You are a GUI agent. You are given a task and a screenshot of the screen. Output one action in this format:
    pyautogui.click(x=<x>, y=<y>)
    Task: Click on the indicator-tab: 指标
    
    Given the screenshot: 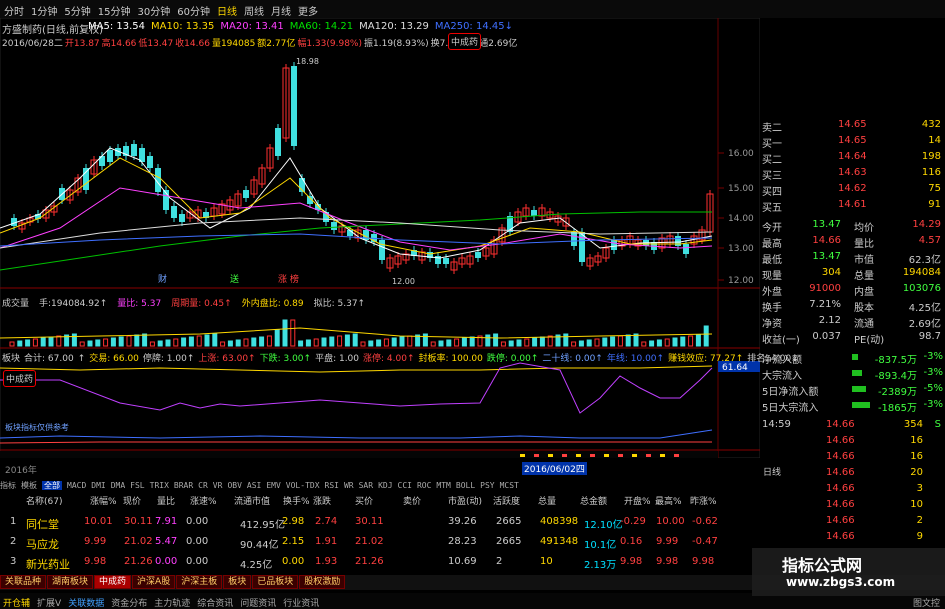 What is the action you would take?
    pyautogui.click(x=8, y=485)
    